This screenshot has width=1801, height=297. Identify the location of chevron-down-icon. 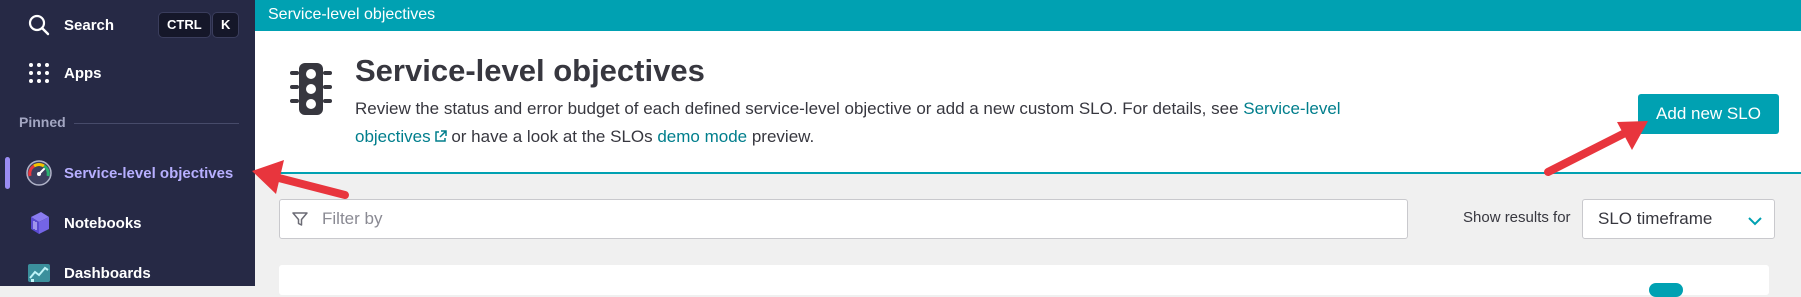
(1755, 222).